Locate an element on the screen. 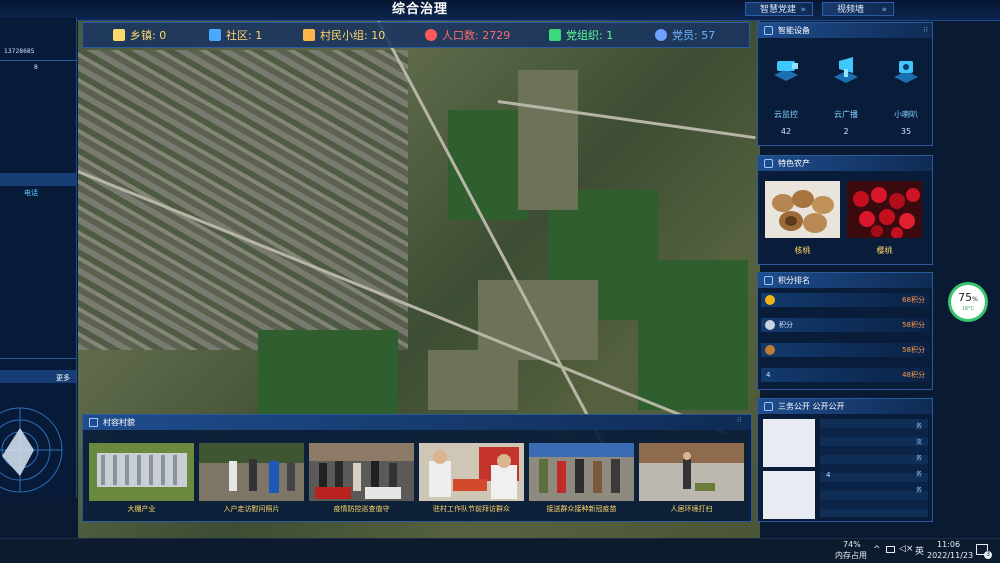  affairs-list is located at coordinates (874, 468).